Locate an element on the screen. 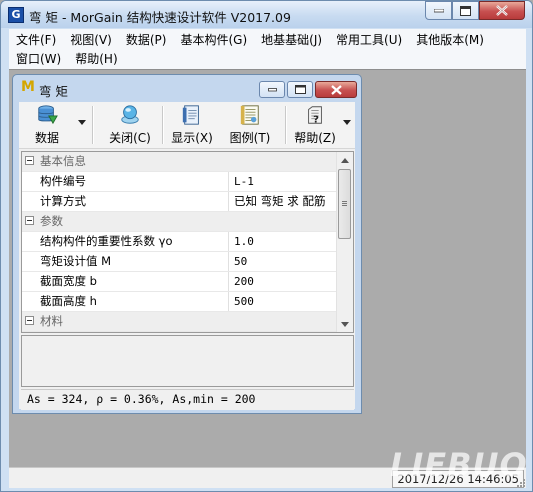 The height and width of the screenshot is (492, 533). grid-category-row: 材料 is located at coordinates (180, 322).